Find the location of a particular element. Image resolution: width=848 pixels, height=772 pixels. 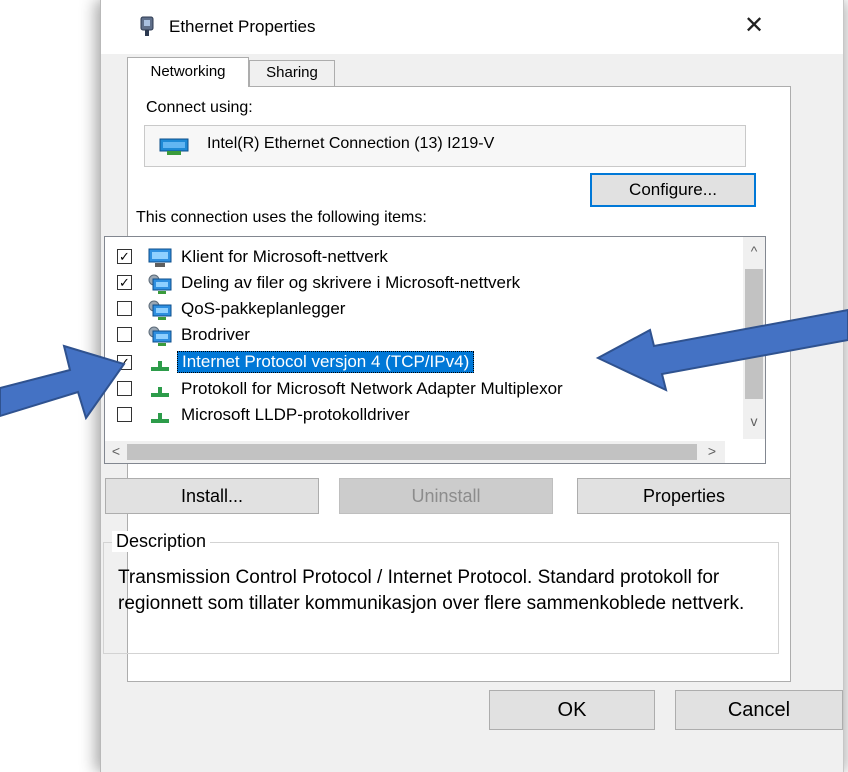

item-label: Internet Protocol versjon 4 (TCP/IPv4) is located at coordinates (326, 362).